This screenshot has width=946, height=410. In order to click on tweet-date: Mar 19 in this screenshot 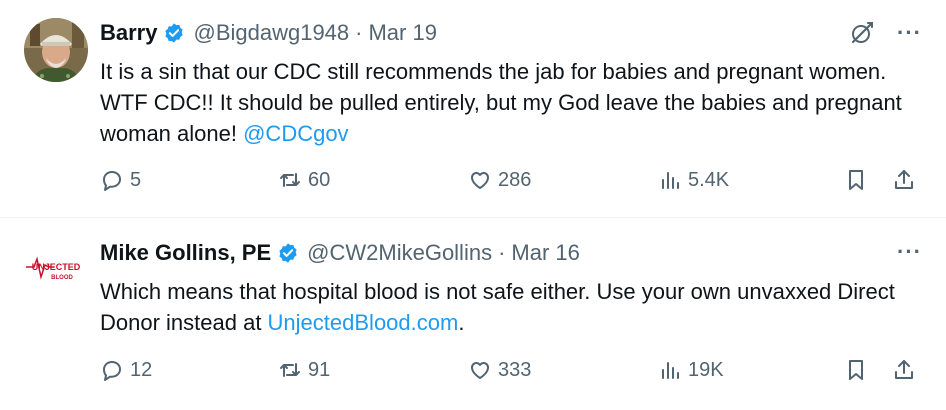, I will do `click(402, 33)`.